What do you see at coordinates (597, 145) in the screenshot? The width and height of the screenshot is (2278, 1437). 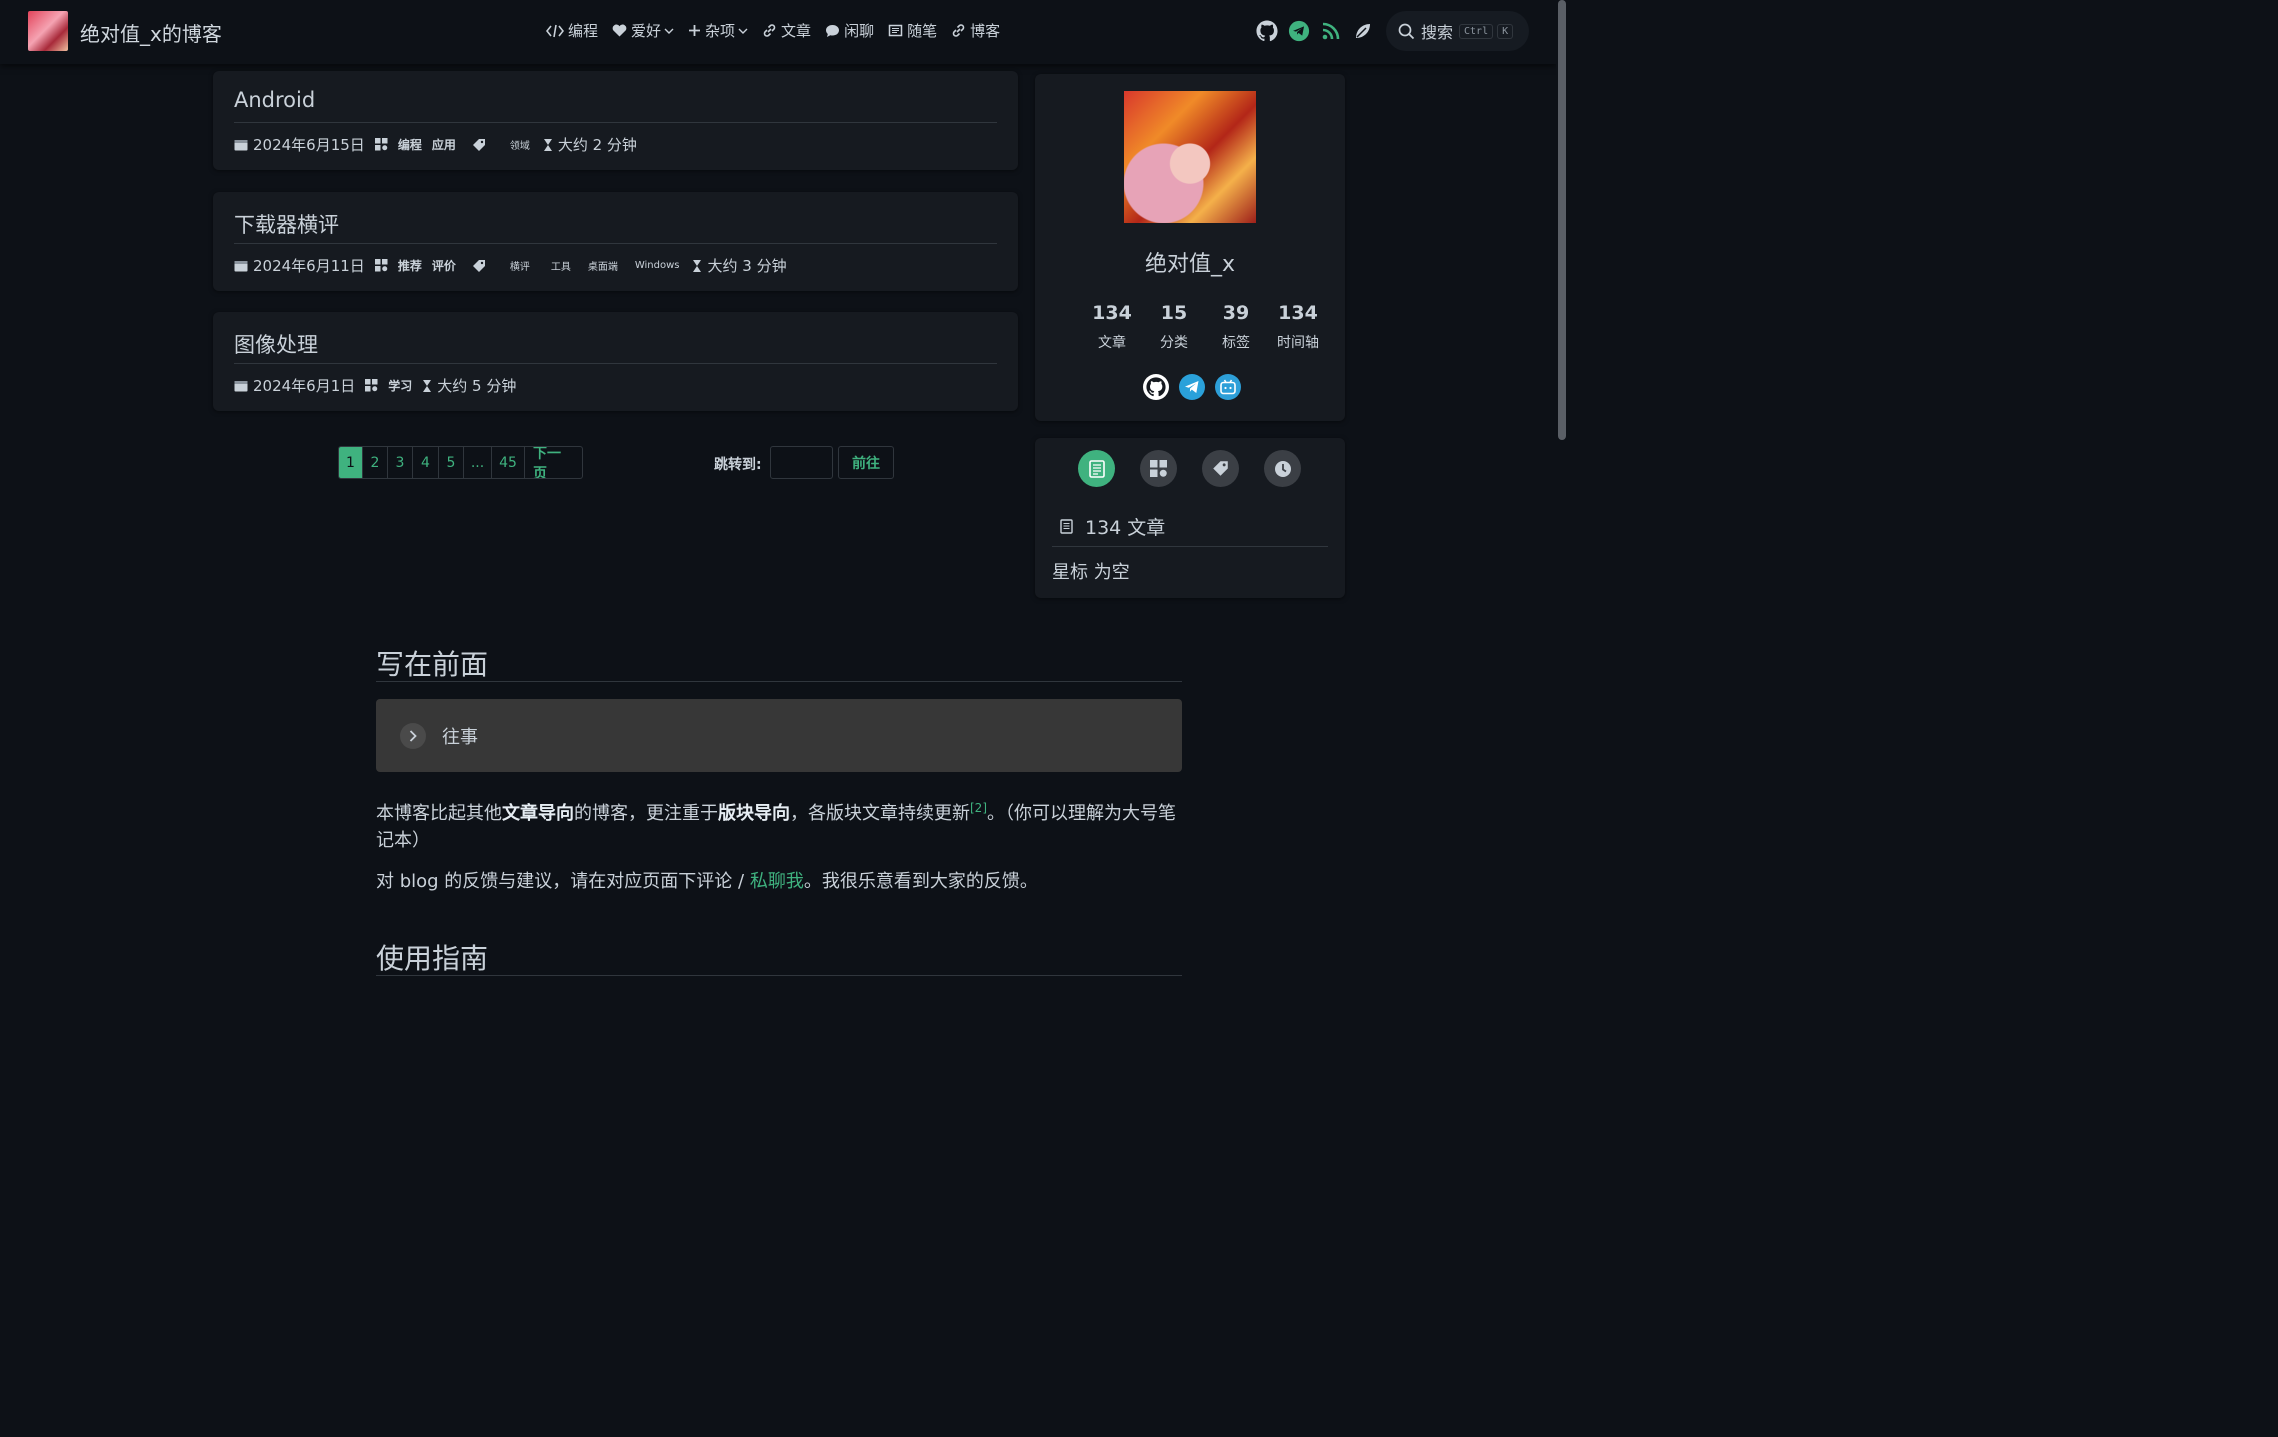 I see `read-time: 大约 2 分钟` at bounding box center [597, 145].